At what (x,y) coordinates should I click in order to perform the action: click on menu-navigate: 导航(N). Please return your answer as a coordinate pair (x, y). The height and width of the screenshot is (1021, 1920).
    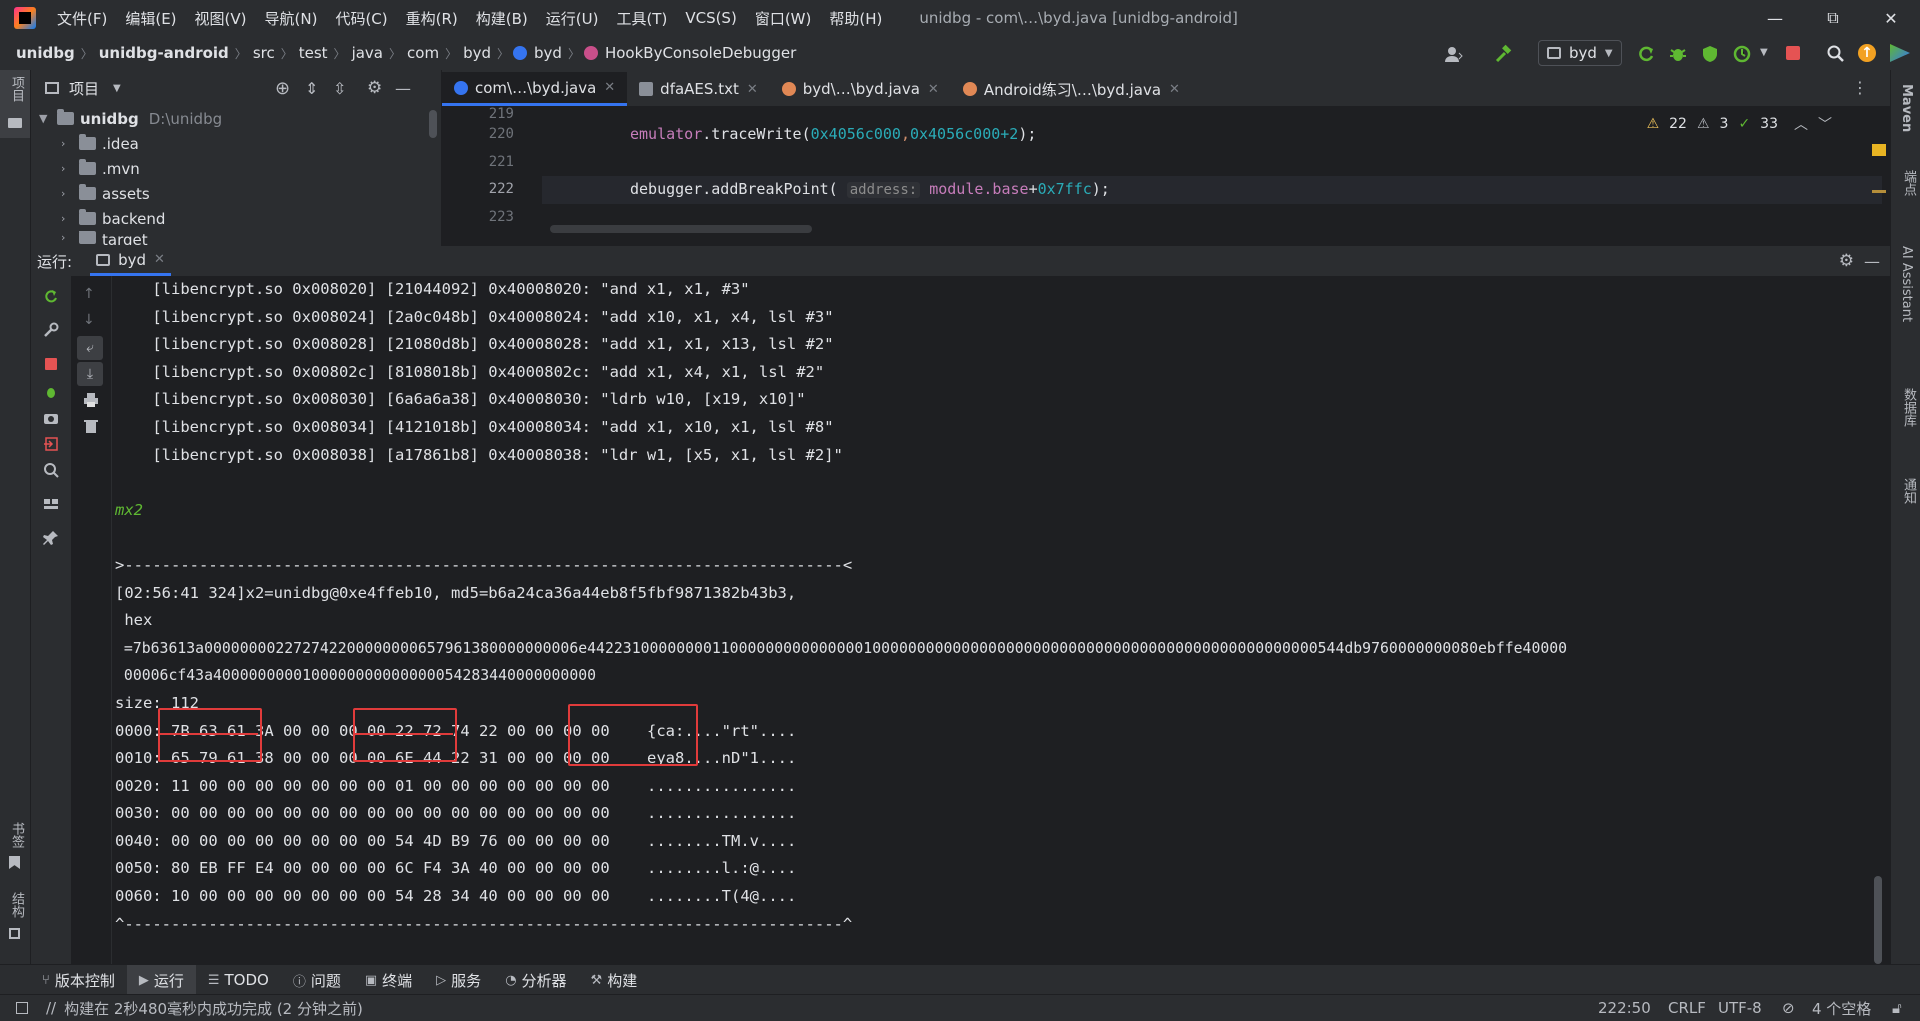
    Looking at the image, I should click on (291, 18).